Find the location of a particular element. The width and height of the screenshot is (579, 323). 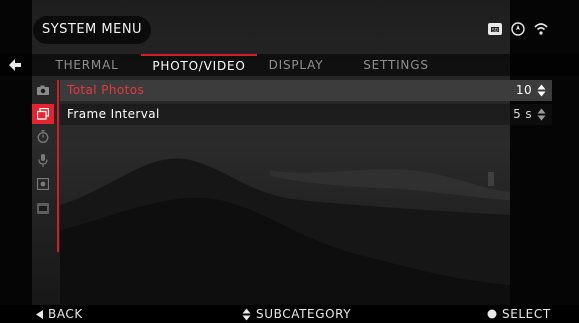

compass-icon is located at coordinates (518, 29).